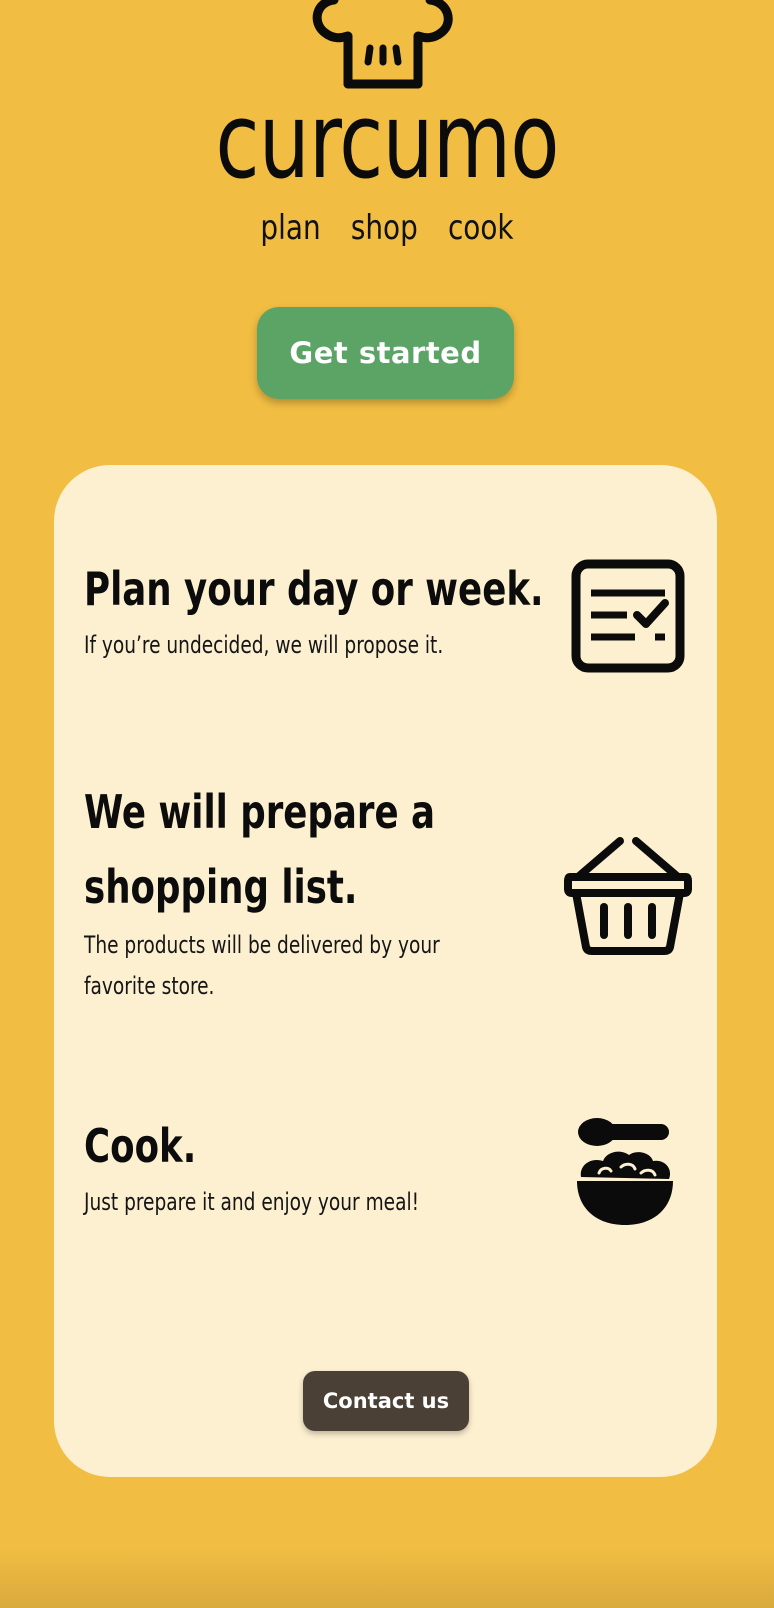  I want to click on chef-hat-icon, so click(382, 44).